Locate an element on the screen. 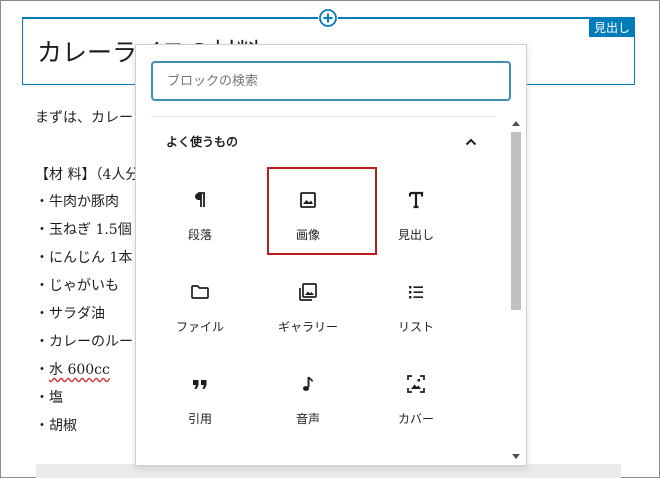 The width and height of the screenshot is (660, 478). list-item-text: 水 600cc is located at coordinates (79, 370).